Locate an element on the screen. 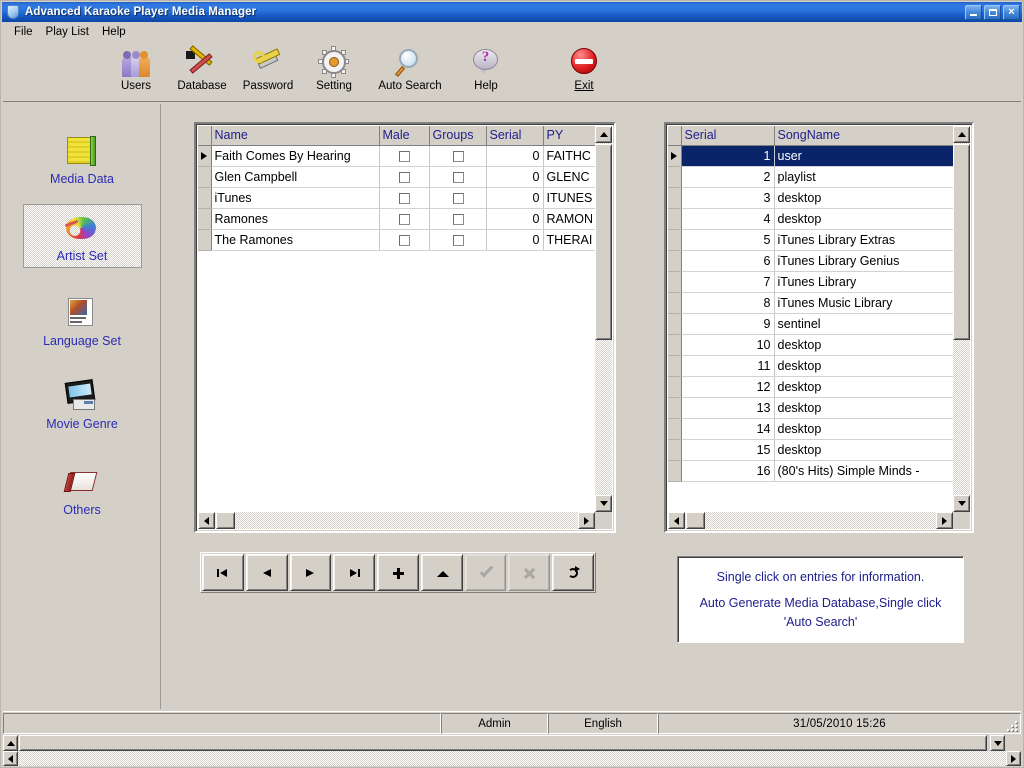  table-row: 12 desktop is located at coordinates (812, 387).